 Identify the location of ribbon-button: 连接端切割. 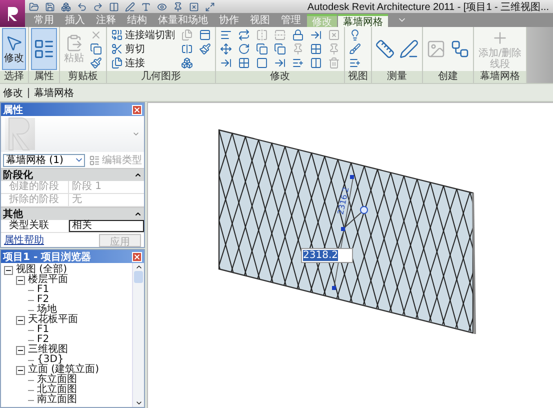
(143, 35).